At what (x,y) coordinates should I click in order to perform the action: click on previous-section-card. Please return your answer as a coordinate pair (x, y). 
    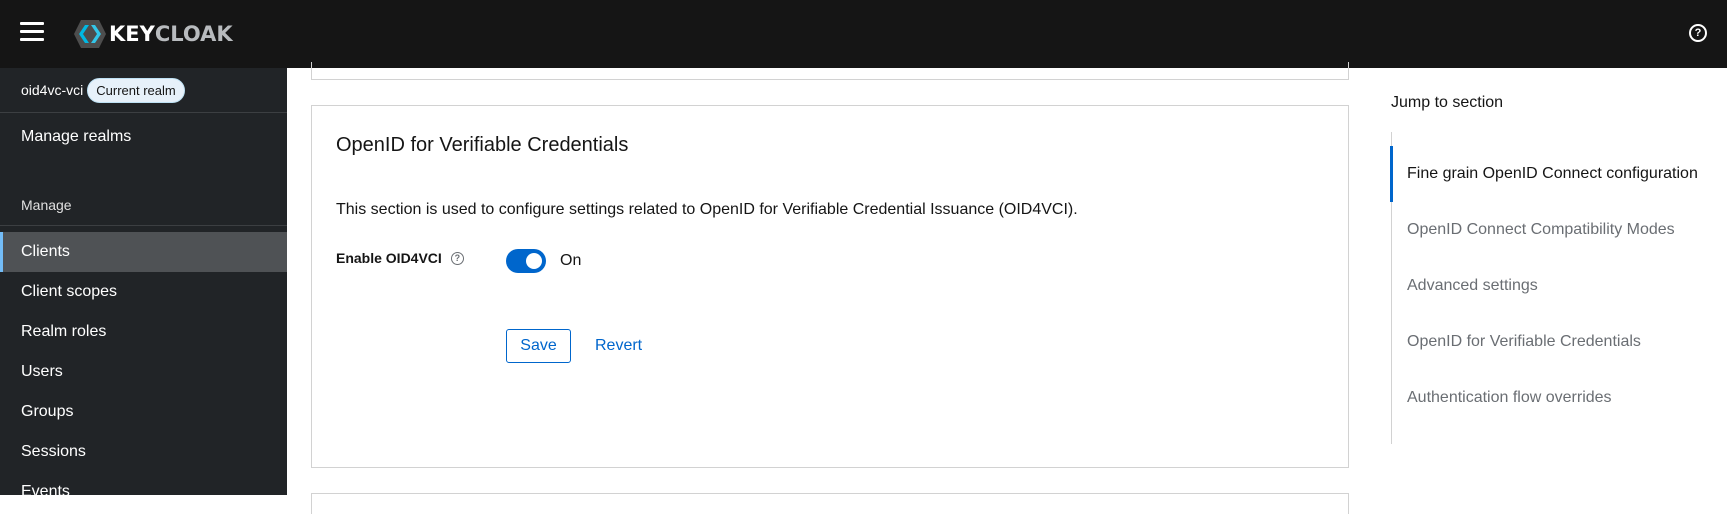
    Looking at the image, I should click on (830, 71).